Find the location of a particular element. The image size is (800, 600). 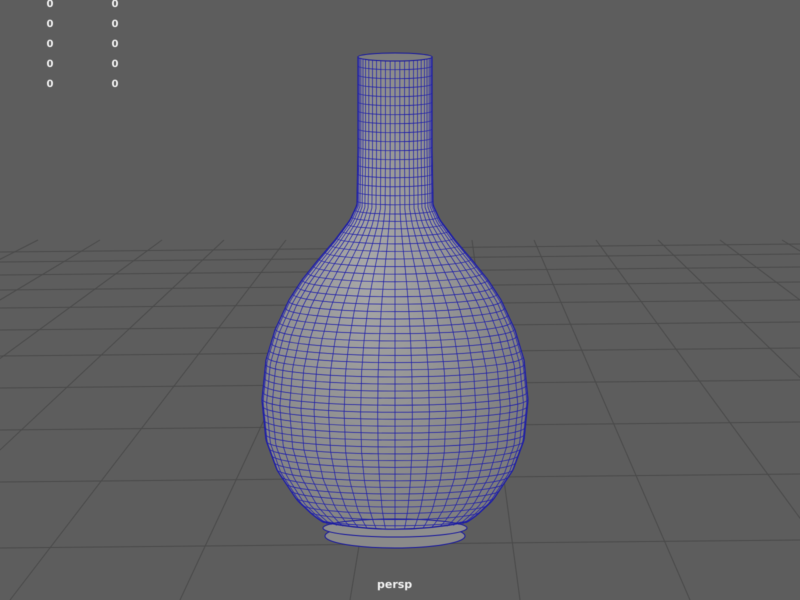

camera-label: persp is located at coordinates (394, 584).